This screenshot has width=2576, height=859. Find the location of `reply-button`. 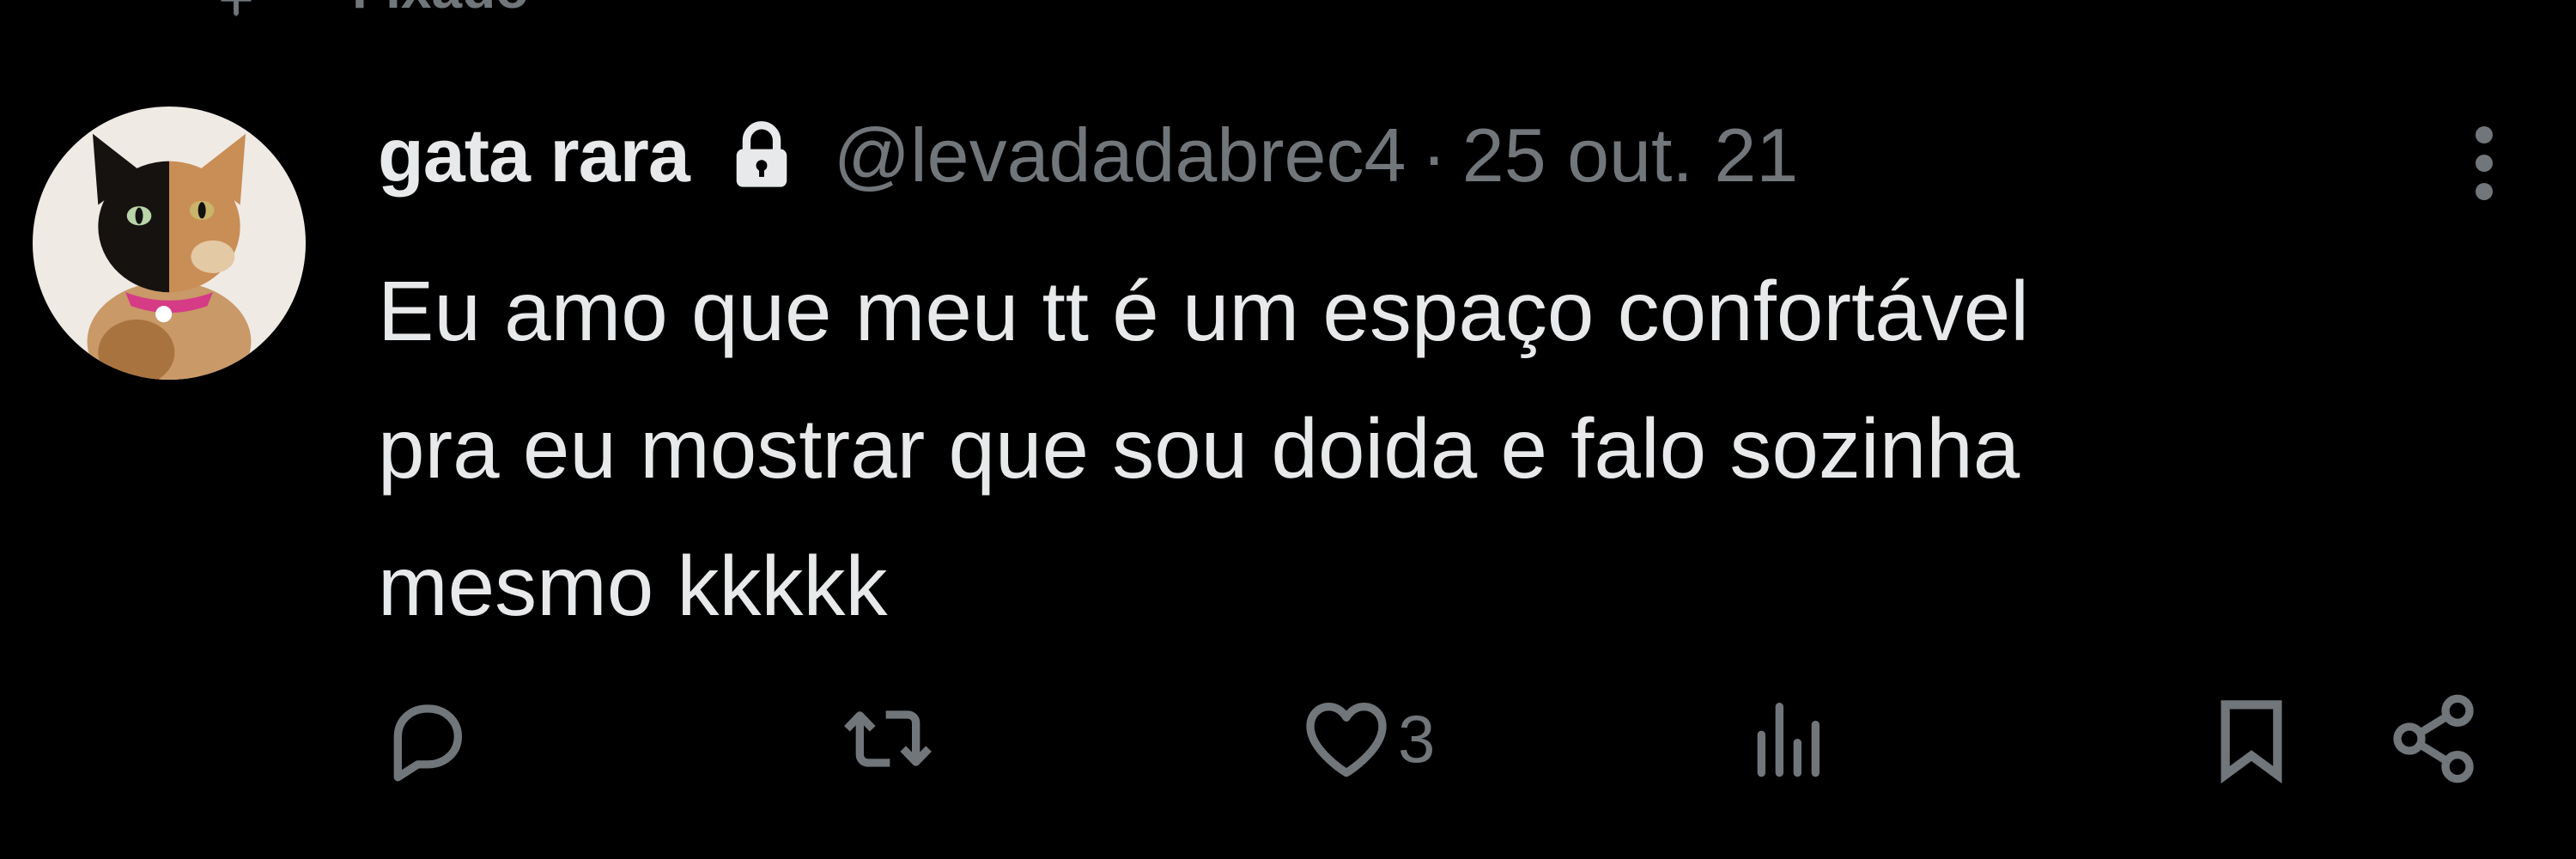

reply-button is located at coordinates (428, 738).